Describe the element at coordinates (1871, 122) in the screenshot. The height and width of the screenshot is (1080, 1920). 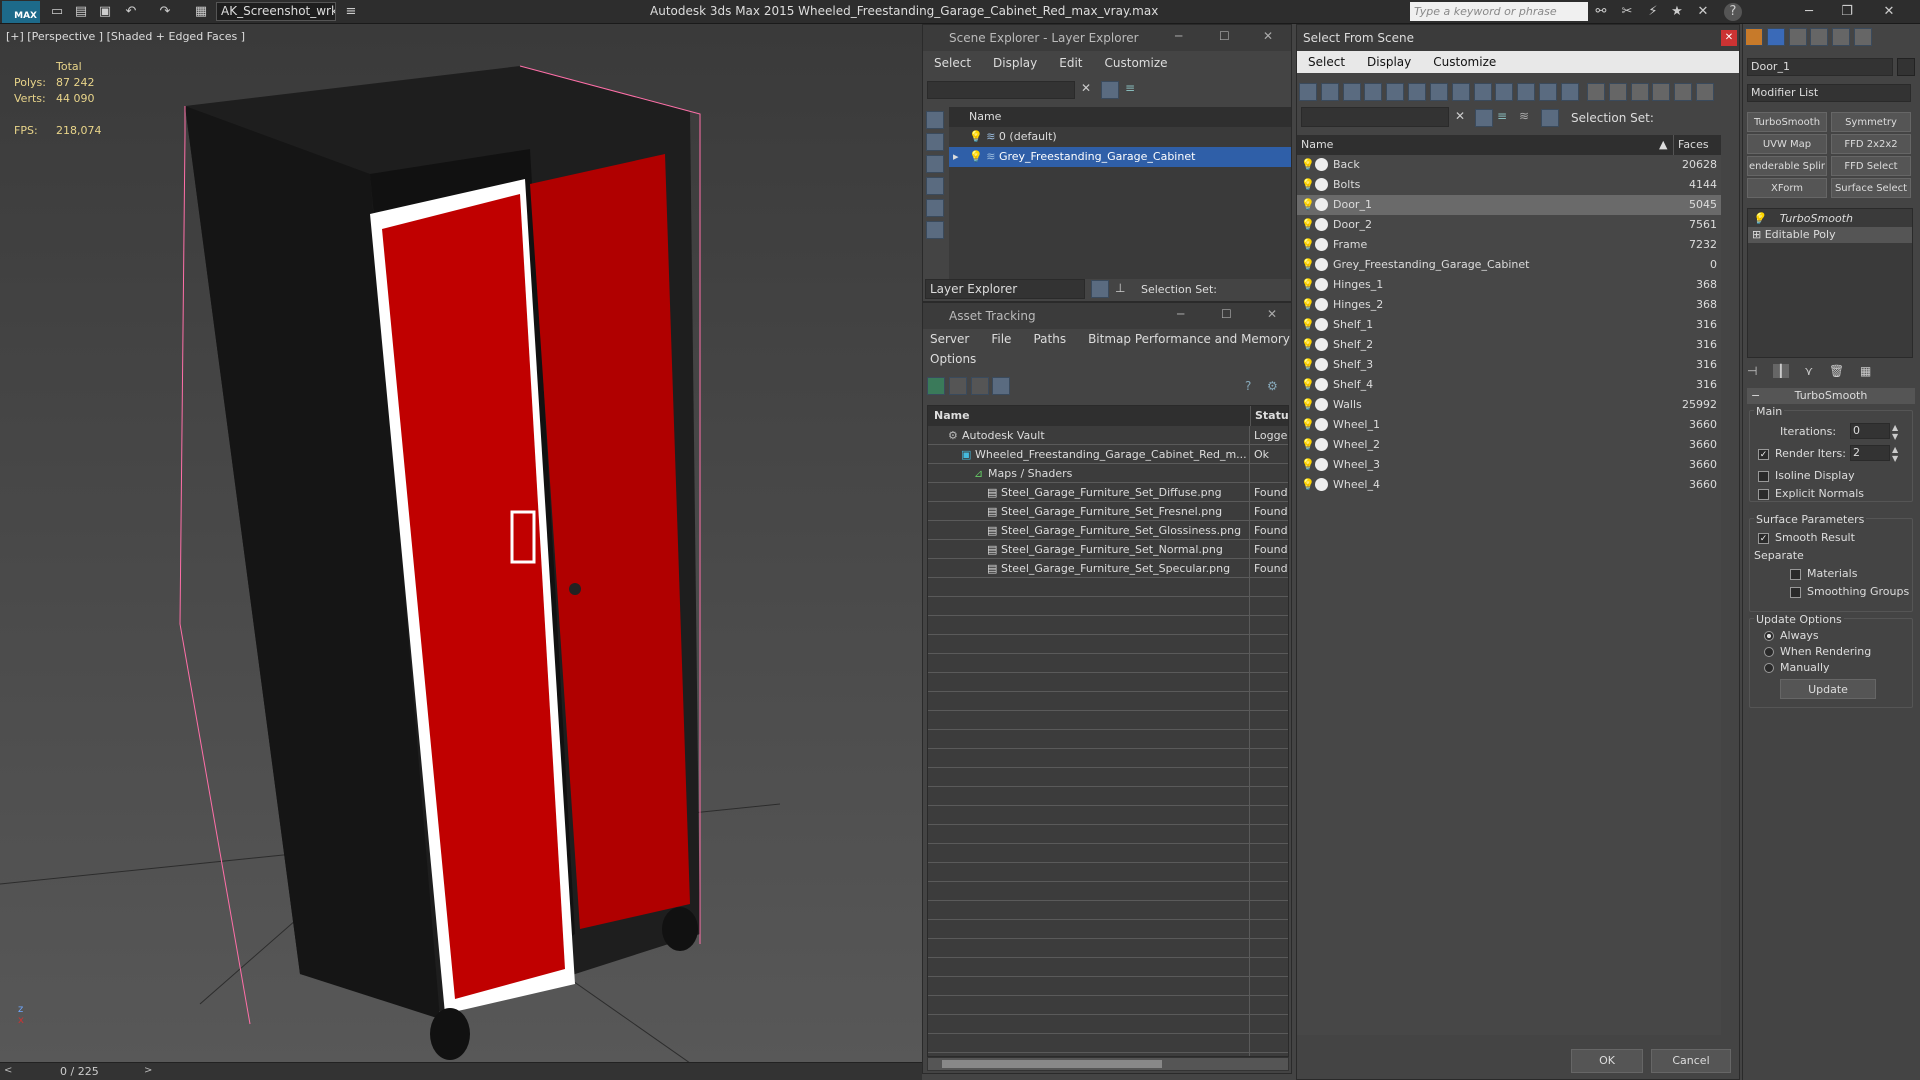
I see `modifier-symmetry-button: Symmetry` at that location.